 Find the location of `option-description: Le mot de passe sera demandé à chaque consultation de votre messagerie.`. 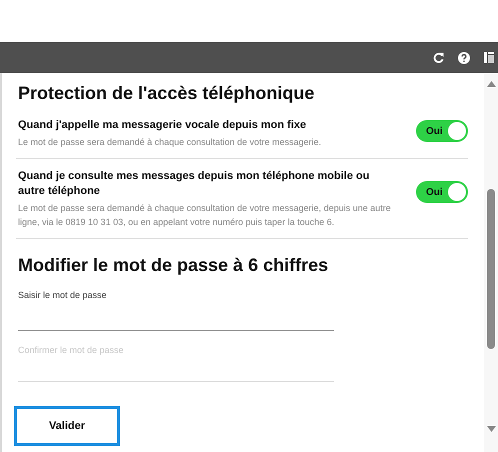

option-description: Le mot de passe sera demandé à chaque consultation de votre messagerie. is located at coordinates (170, 142).